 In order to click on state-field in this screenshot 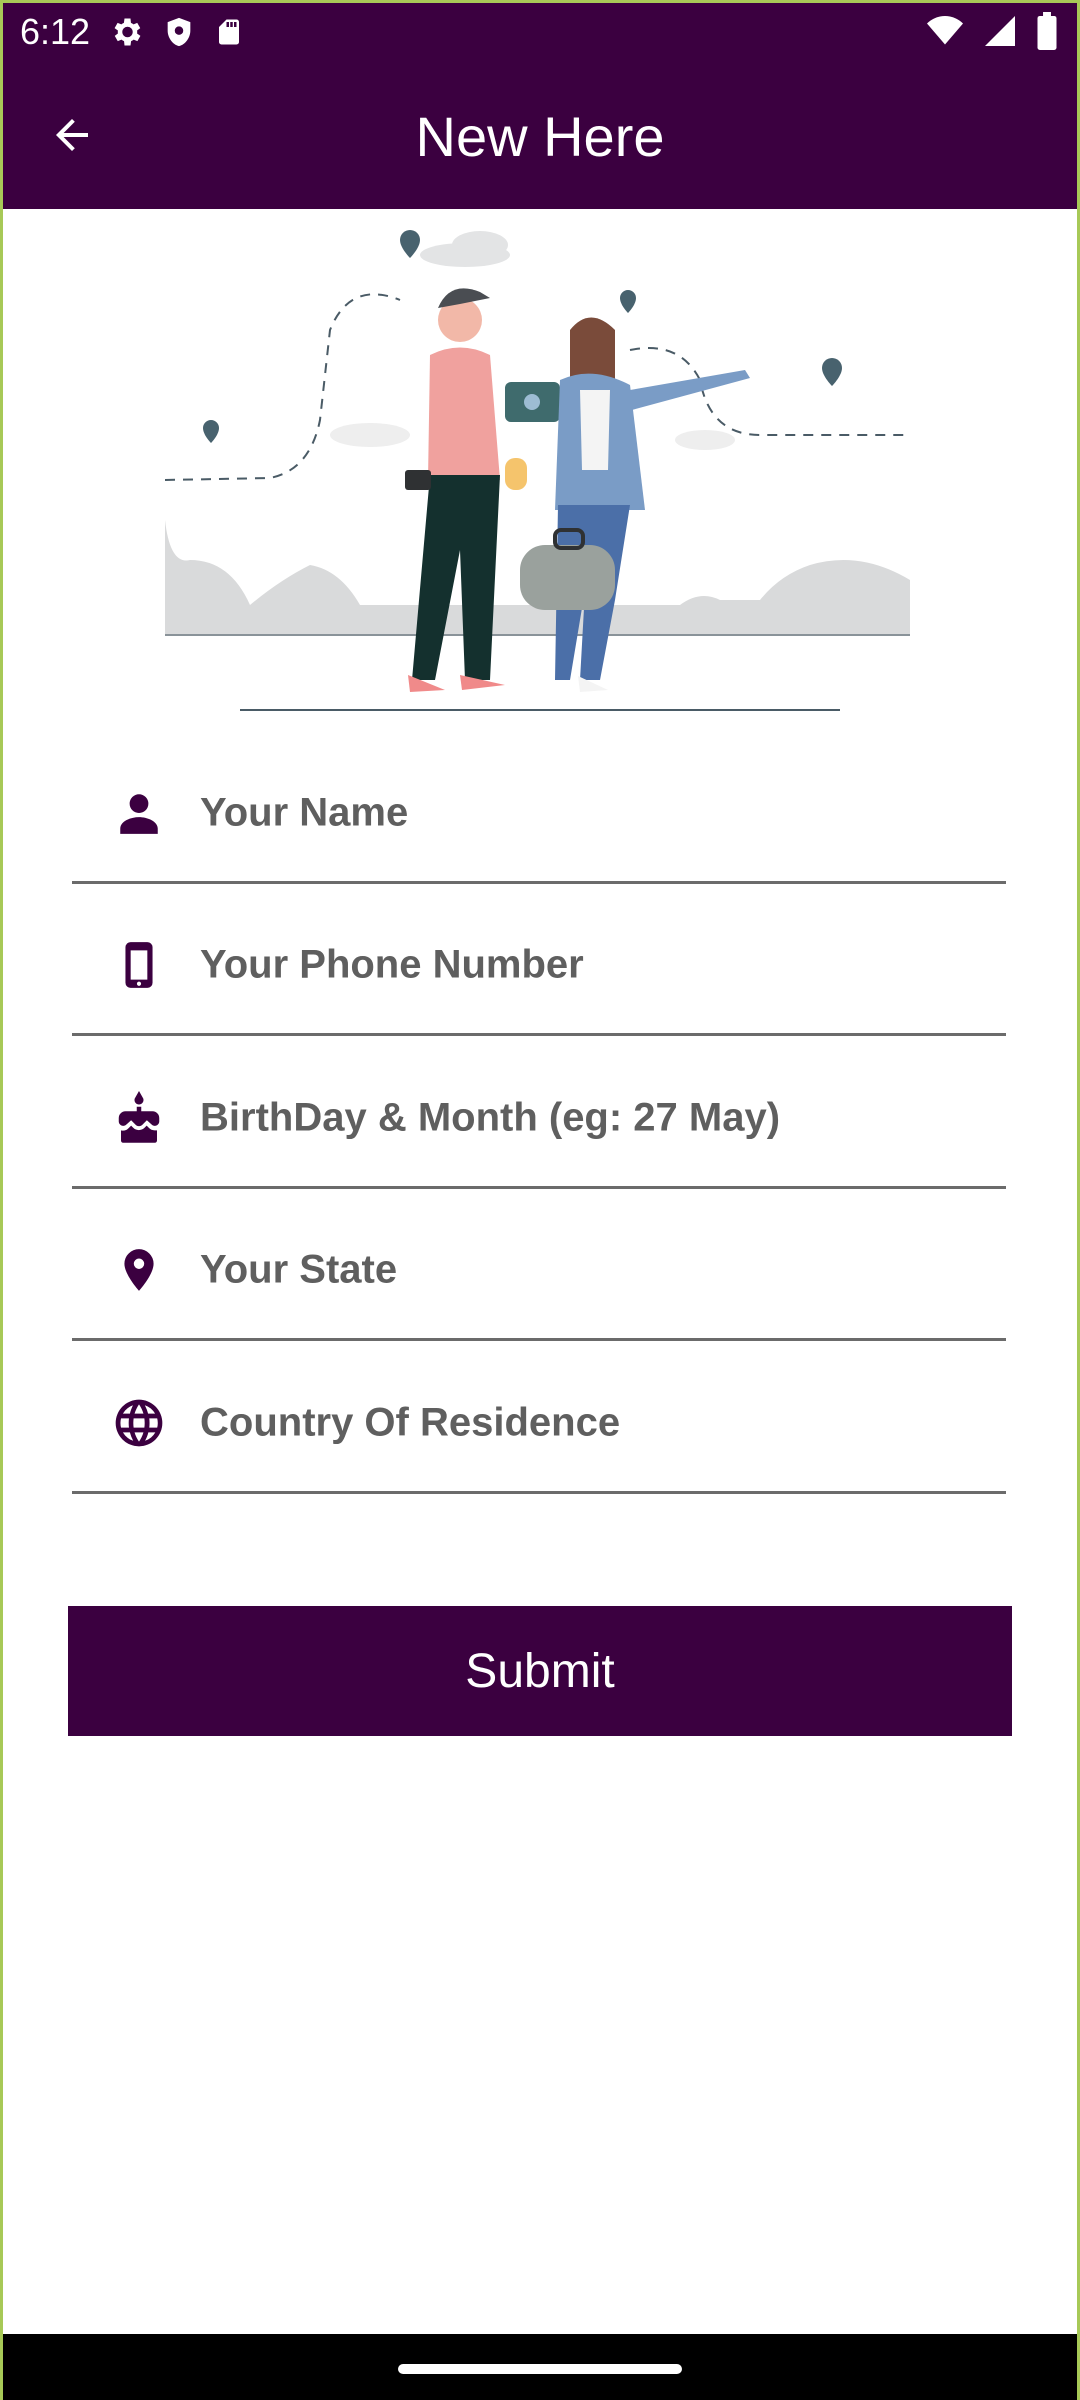, I will do `click(539, 1271)`.